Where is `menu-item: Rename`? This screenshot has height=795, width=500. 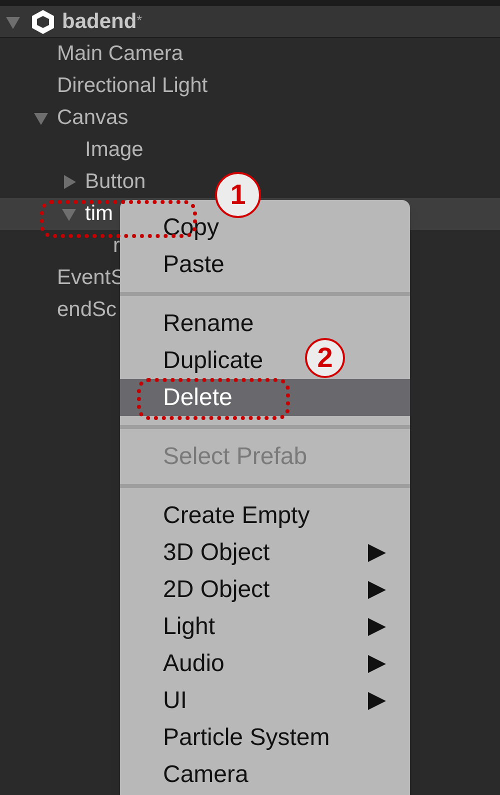
menu-item: Rename is located at coordinates (191, 323).